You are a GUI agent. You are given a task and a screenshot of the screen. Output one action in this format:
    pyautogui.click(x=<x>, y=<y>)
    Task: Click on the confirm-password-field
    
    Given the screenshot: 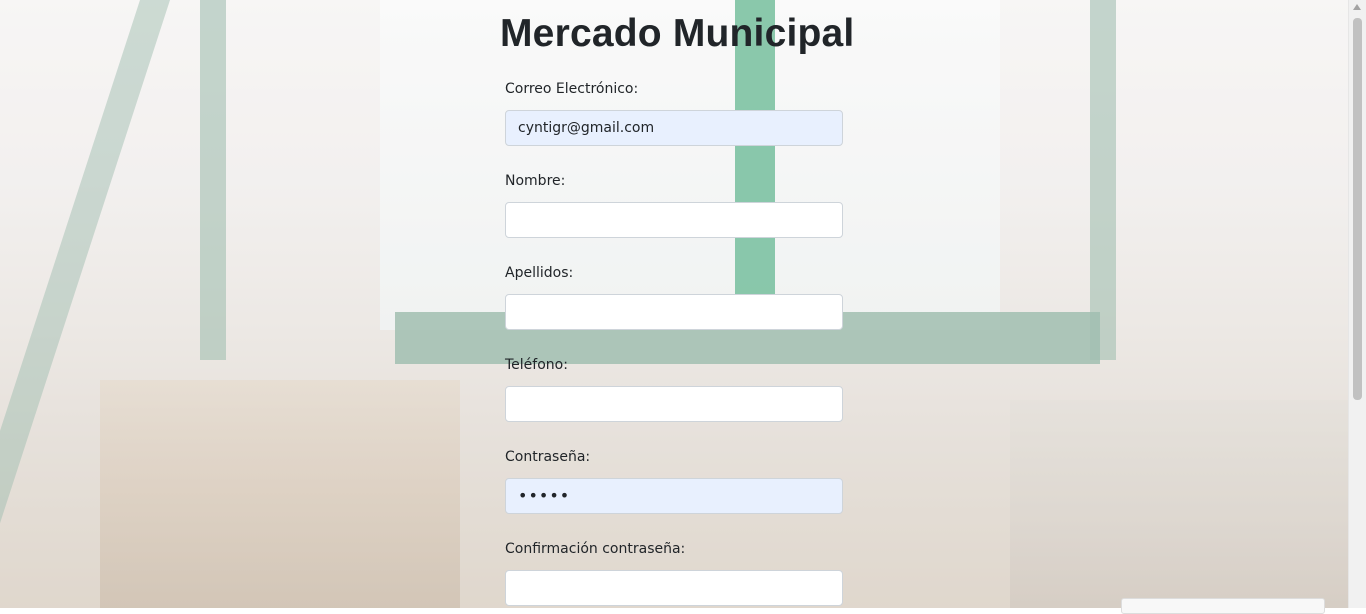 What is the action you would take?
    pyautogui.click(x=674, y=588)
    